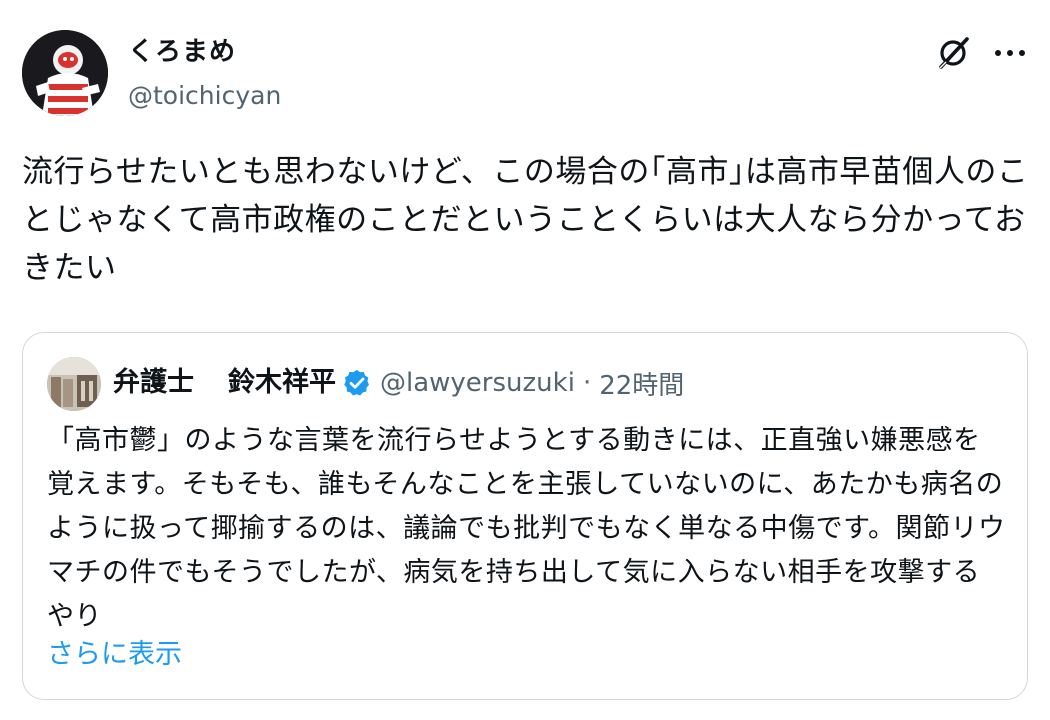 This screenshot has width=1050, height=720. Describe the element at coordinates (1010, 53) in the screenshot. I see `more-dots-icon` at that location.